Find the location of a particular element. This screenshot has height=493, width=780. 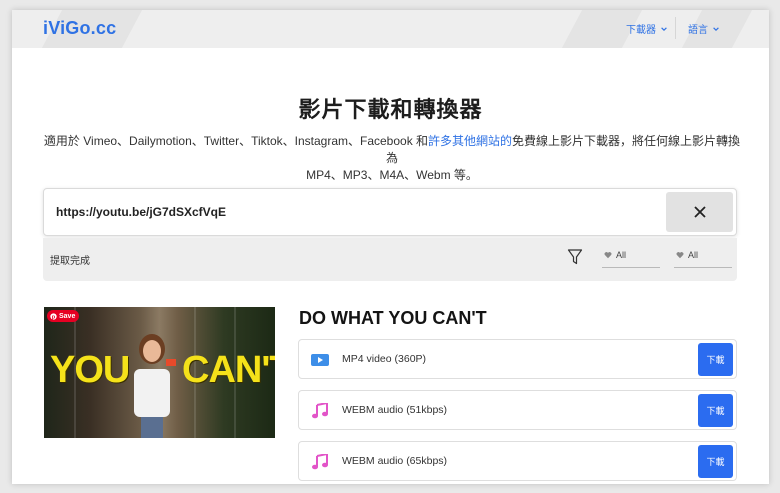

url-input is located at coordinates (356, 212).